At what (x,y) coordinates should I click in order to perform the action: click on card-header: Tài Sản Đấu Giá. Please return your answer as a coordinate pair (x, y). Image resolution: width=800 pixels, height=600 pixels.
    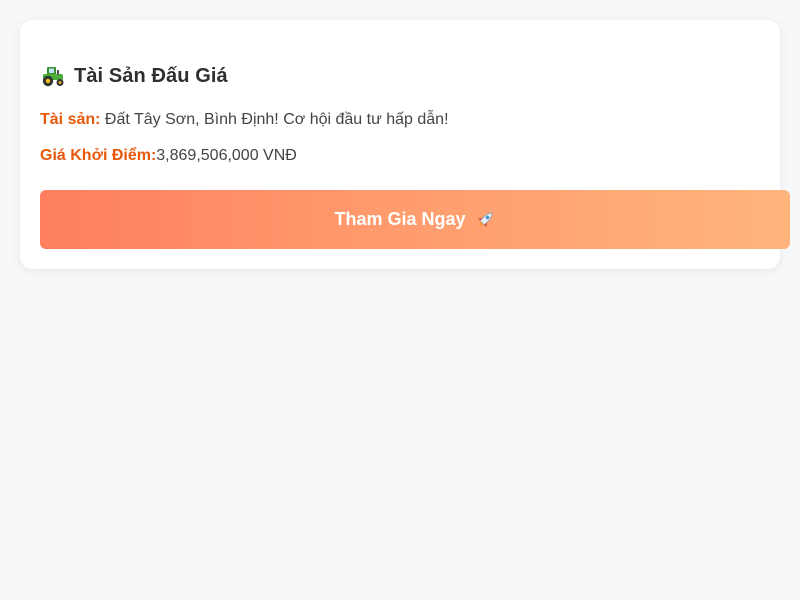
    Looking at the image, I should click on (134, 76).